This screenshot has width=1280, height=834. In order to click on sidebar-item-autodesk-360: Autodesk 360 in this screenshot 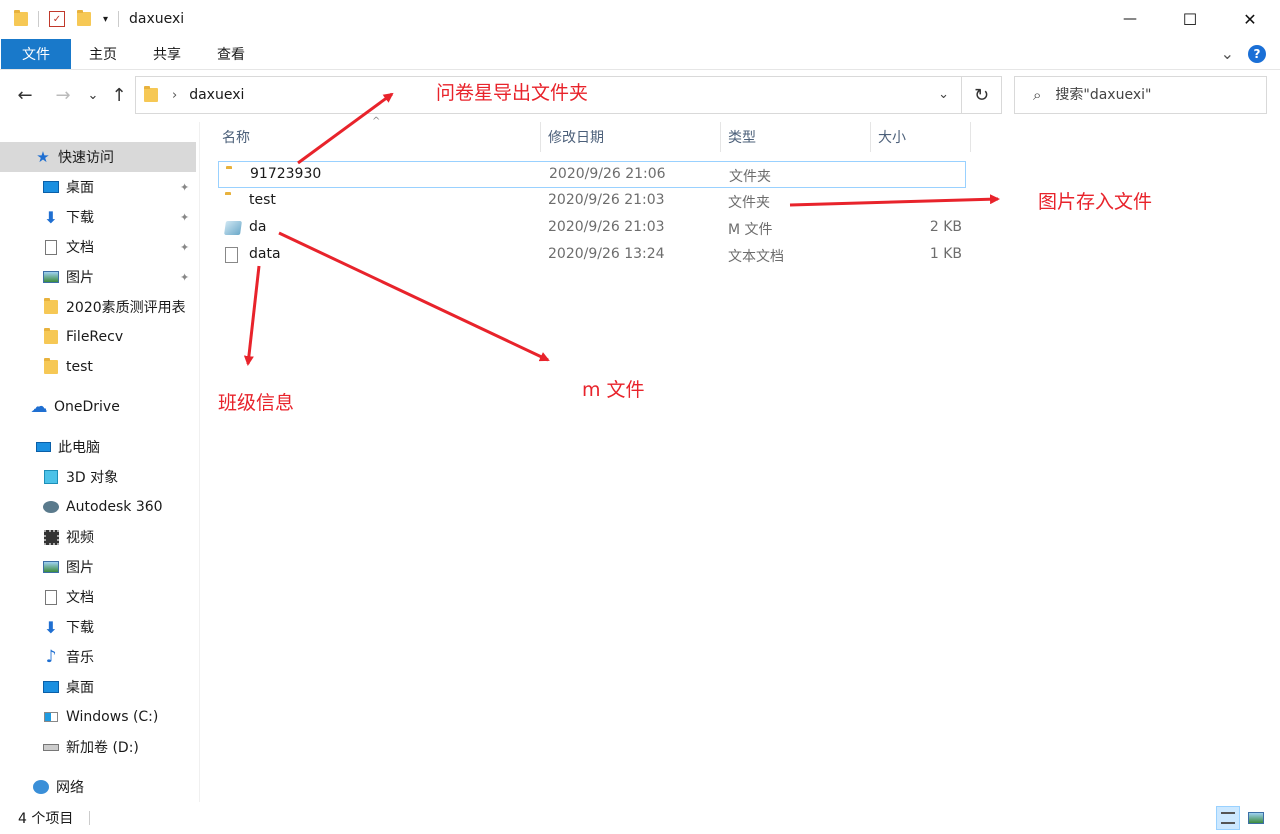, I will do `click(98, 507)`.